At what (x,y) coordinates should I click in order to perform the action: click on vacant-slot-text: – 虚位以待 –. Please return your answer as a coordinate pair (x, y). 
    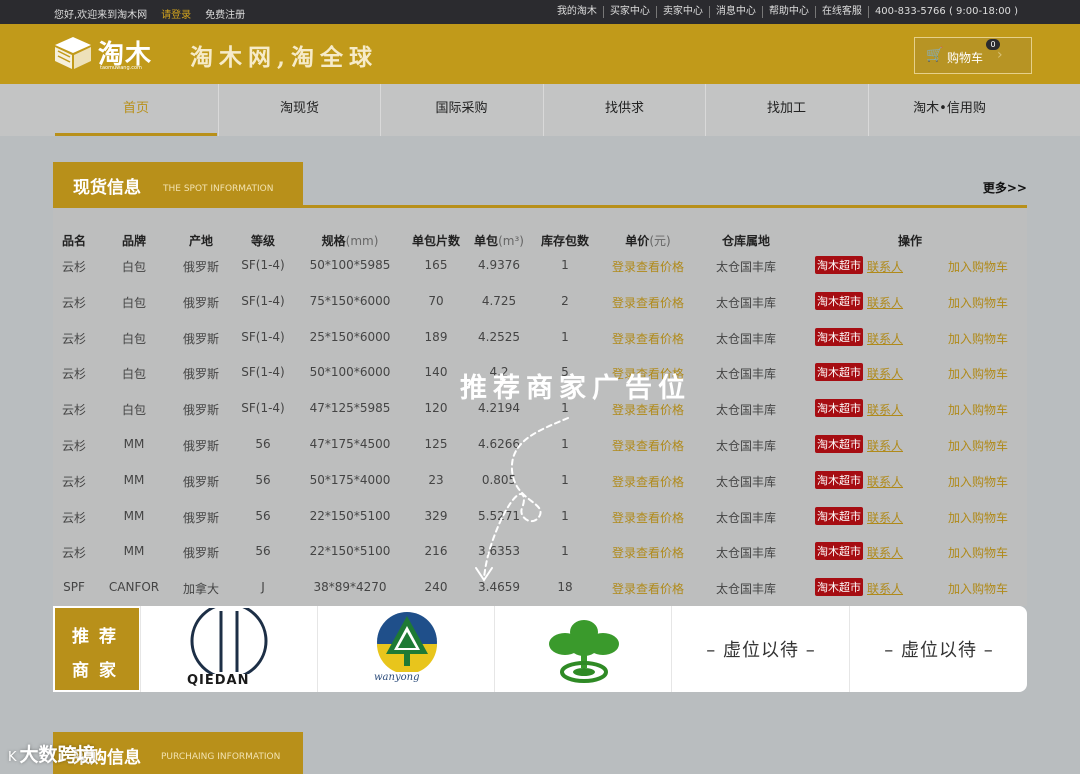
    Looking at the image, I should click on (761, 650).